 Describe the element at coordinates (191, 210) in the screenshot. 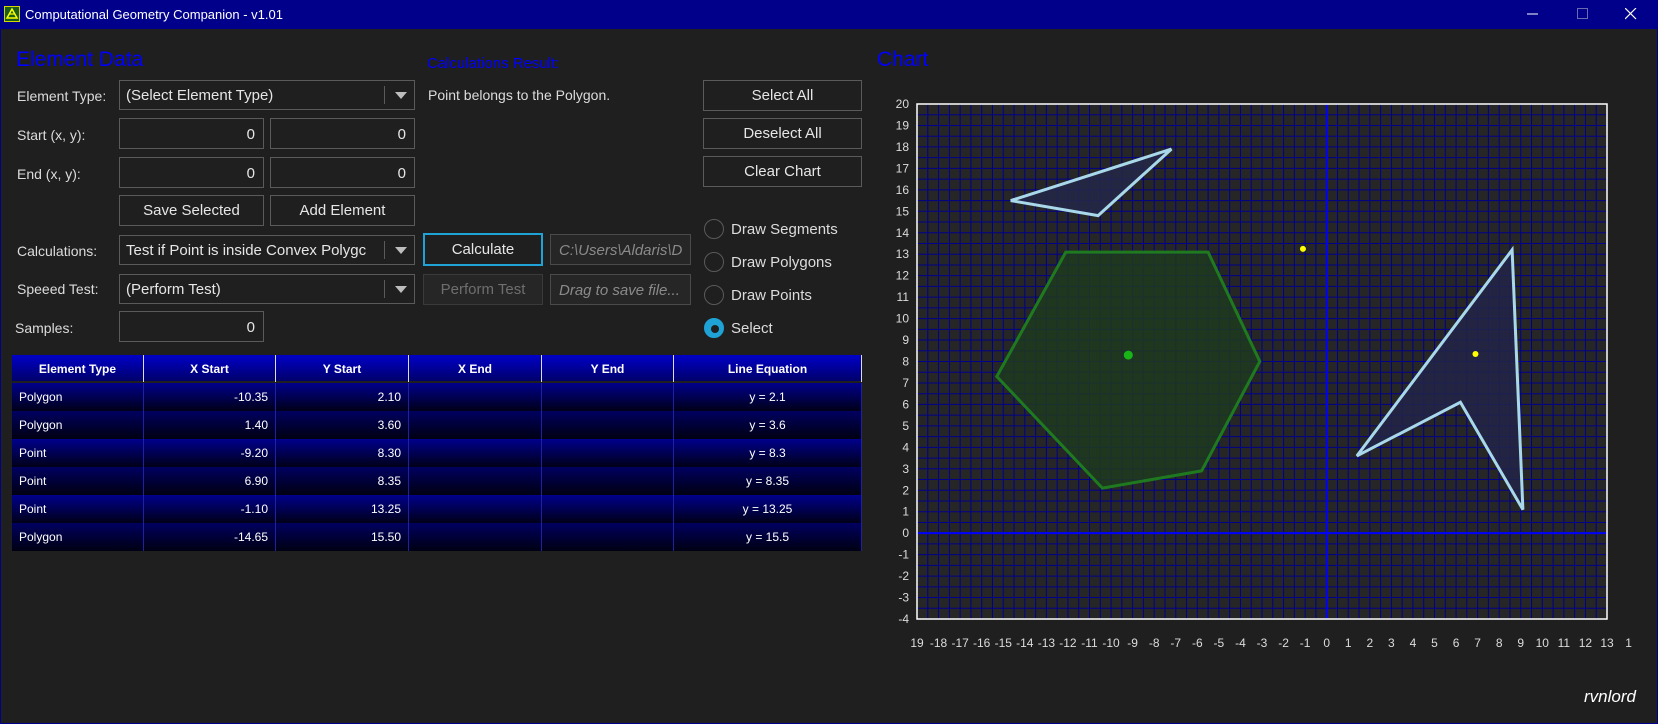

I see `save-selected-button: Save Selected` at that location.